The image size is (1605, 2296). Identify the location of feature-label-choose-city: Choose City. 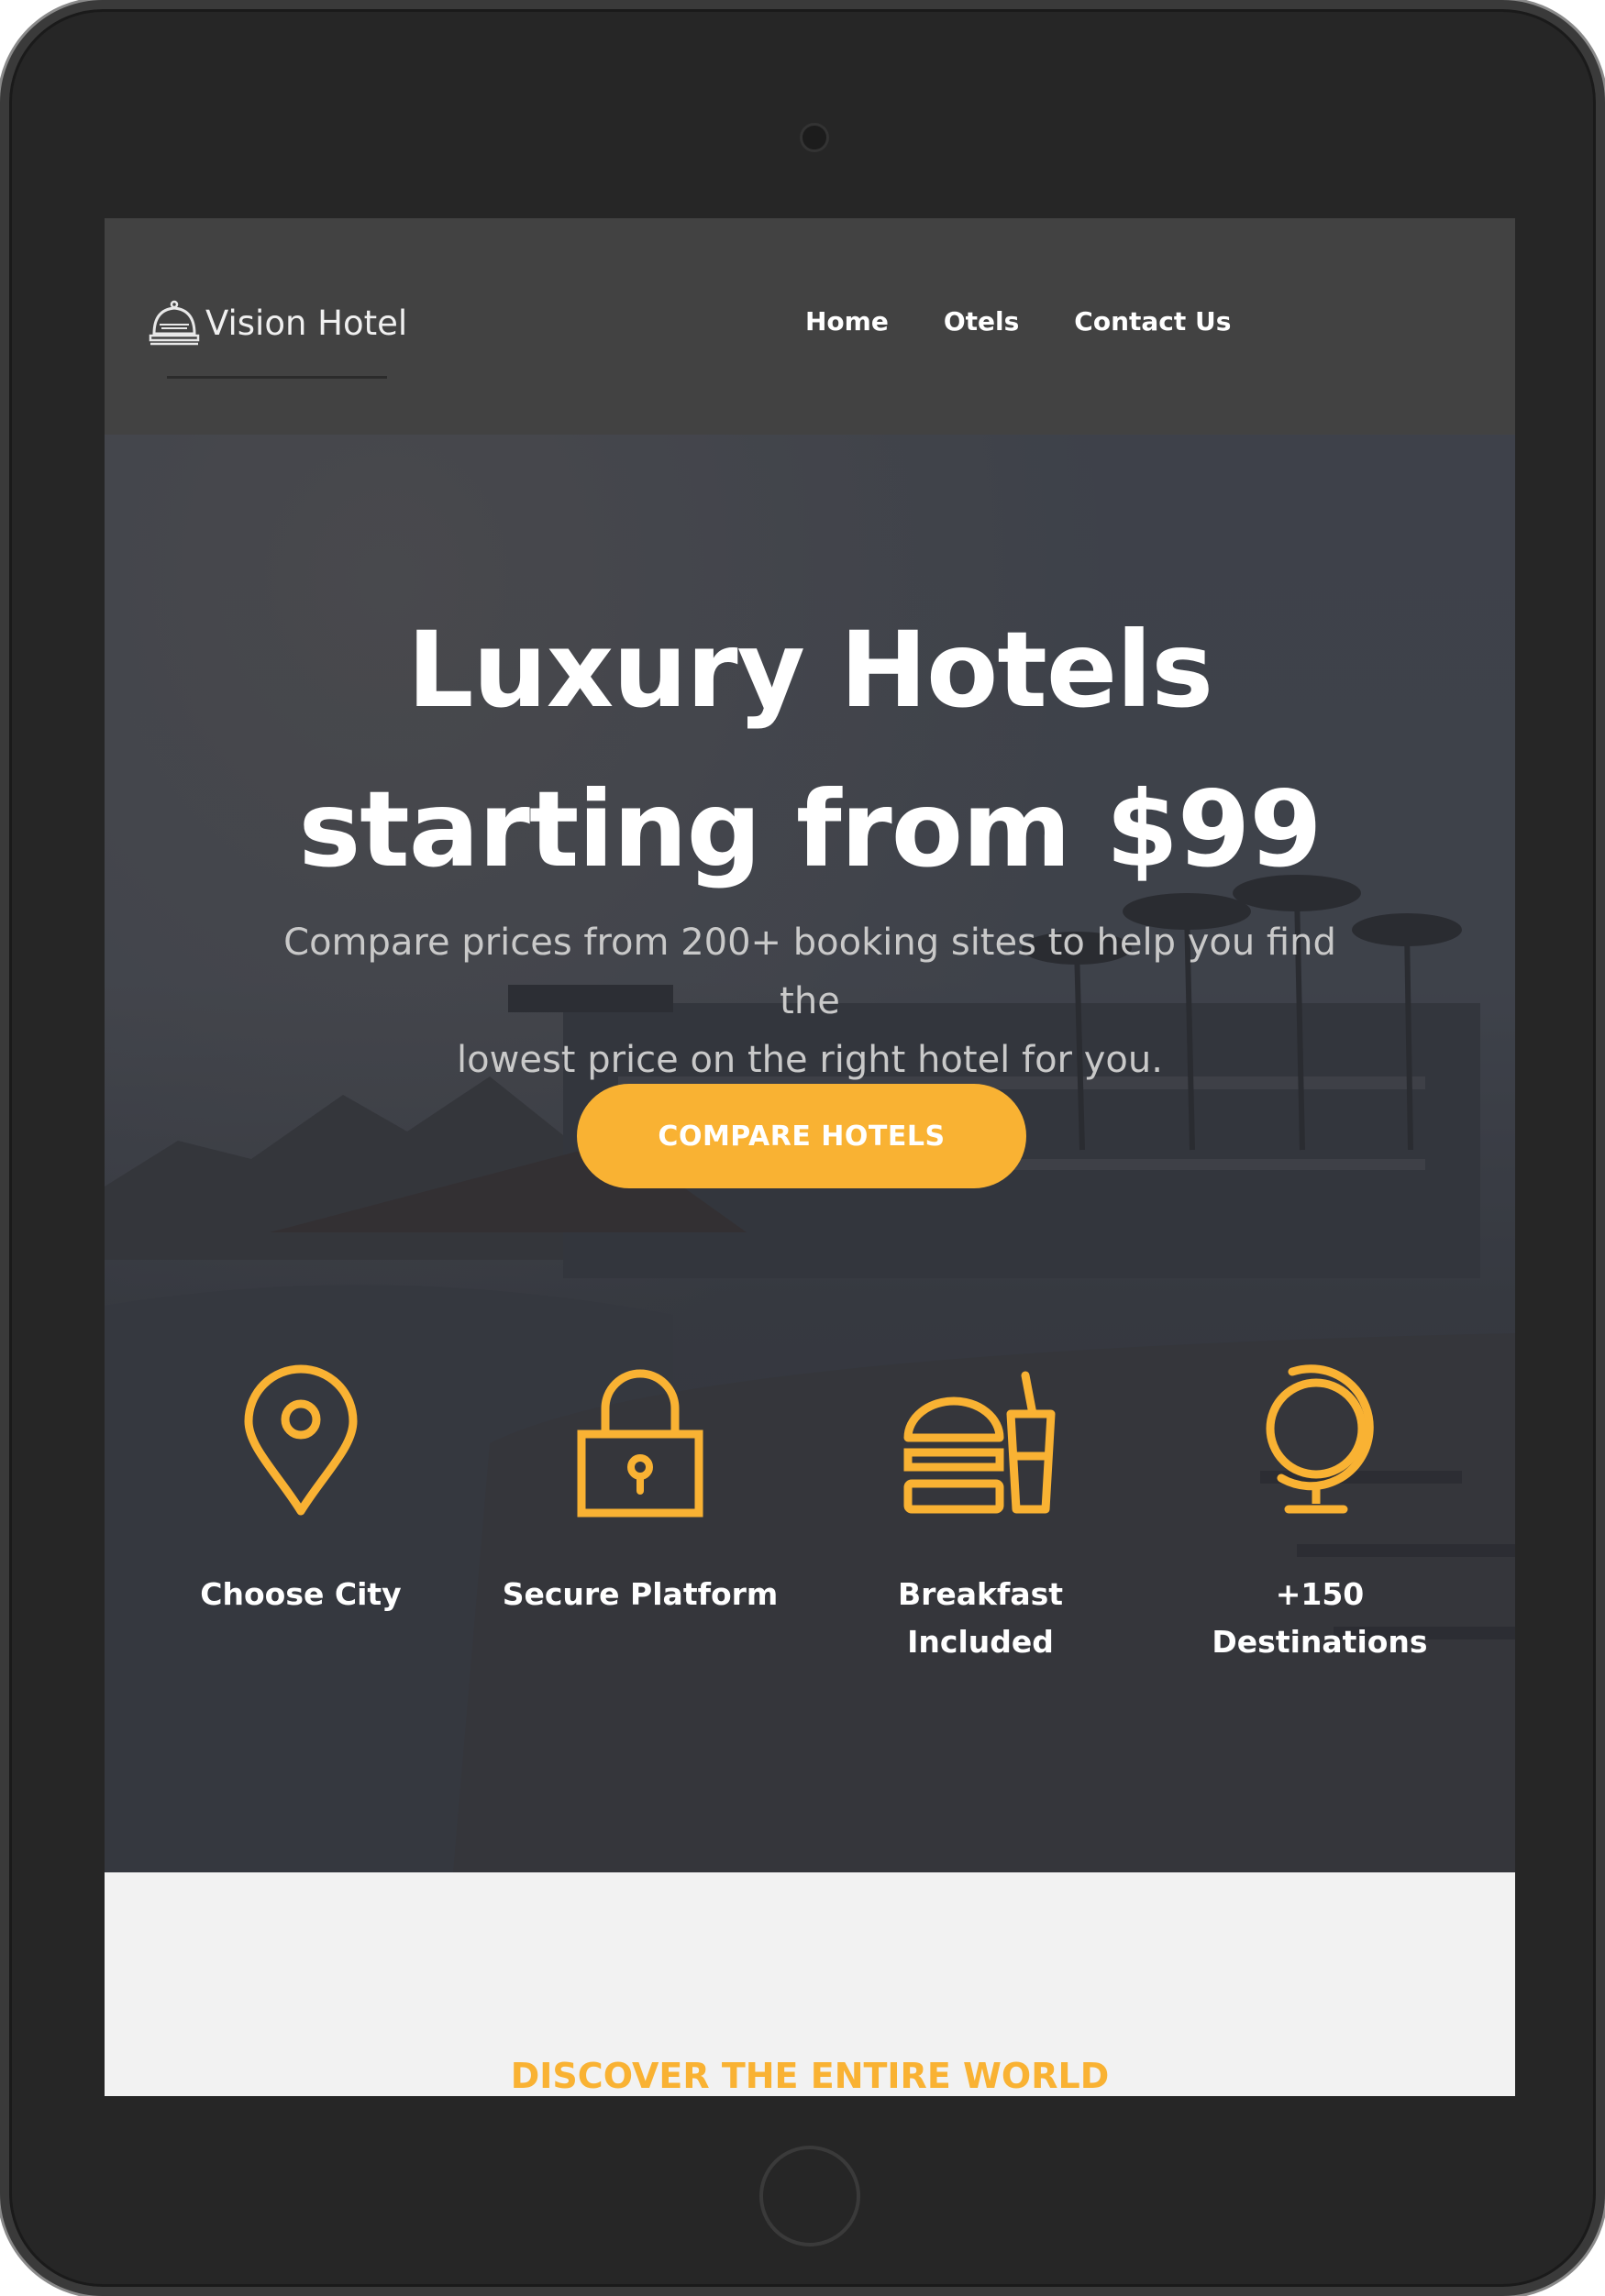
(300, 1594).